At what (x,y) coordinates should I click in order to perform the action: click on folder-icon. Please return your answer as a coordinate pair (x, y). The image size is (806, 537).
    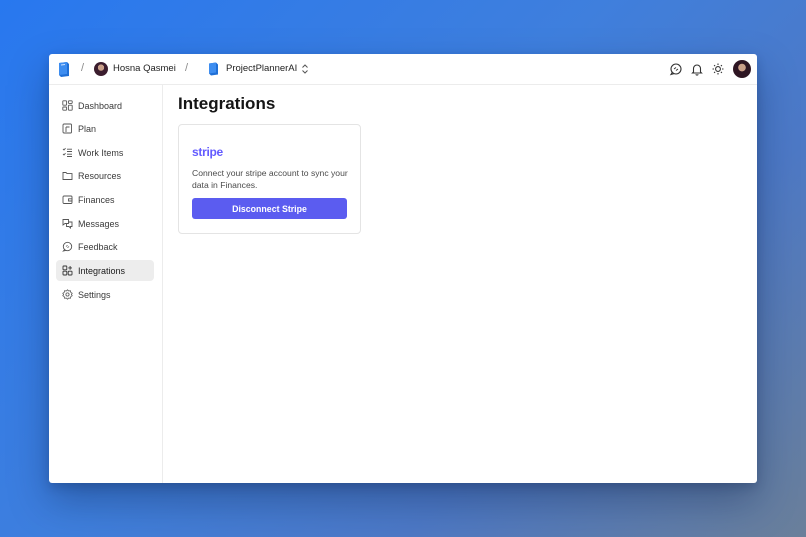
    Looking at the image, I should click on (67, 176).